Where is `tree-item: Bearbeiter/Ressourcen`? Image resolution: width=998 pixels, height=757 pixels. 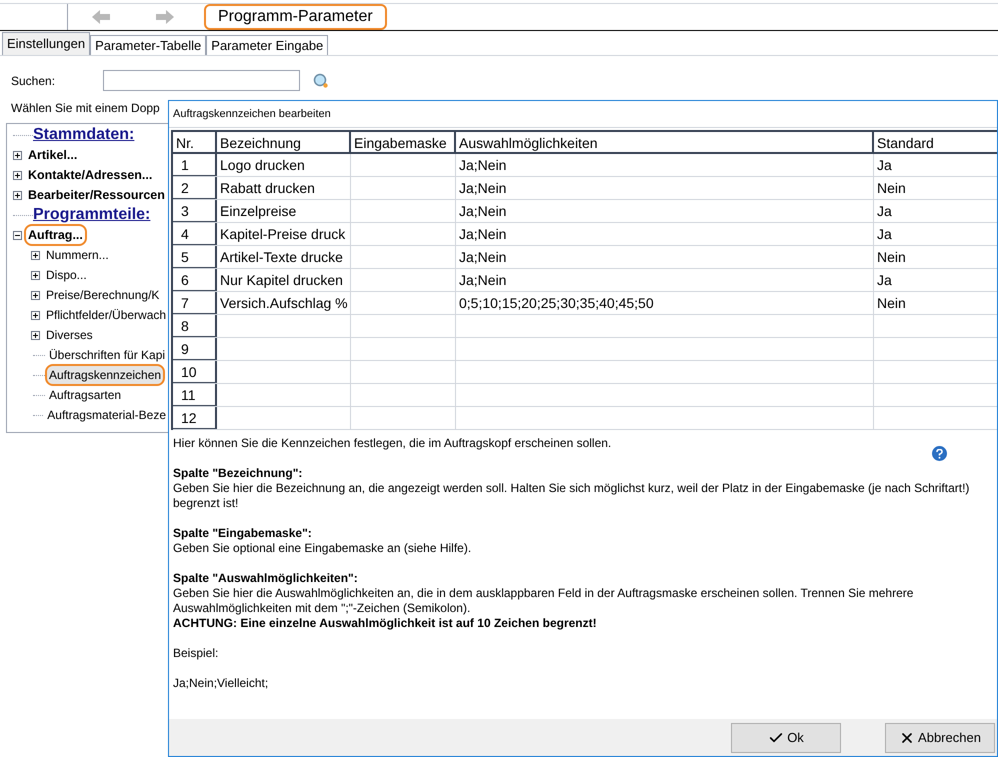
tree-item: Bearbeiter/Ressourcen is located at coordinates (96, 195).